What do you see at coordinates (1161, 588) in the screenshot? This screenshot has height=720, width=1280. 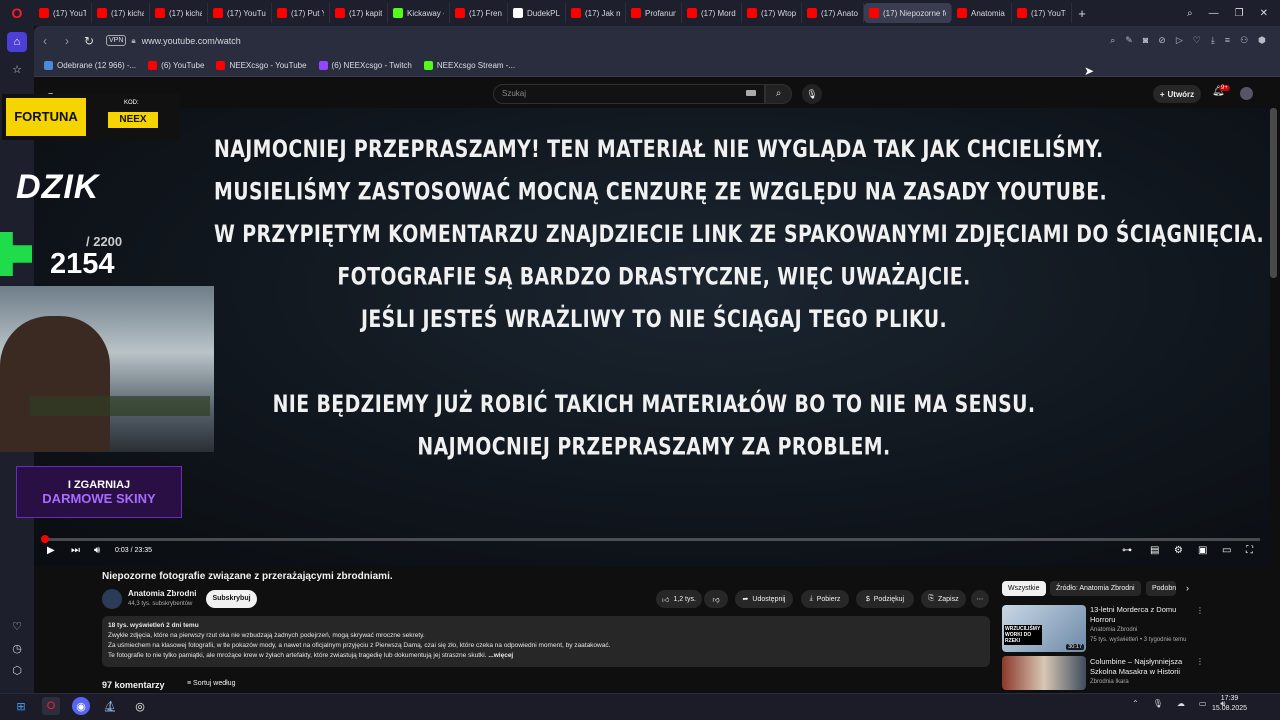 I see `chip-similar: Podobn` at bounding box center [1161, 588].